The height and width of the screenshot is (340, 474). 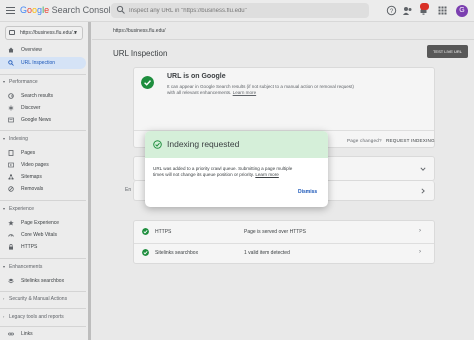 I want to click on chevron-down-icon, so click(x=423, y=169).